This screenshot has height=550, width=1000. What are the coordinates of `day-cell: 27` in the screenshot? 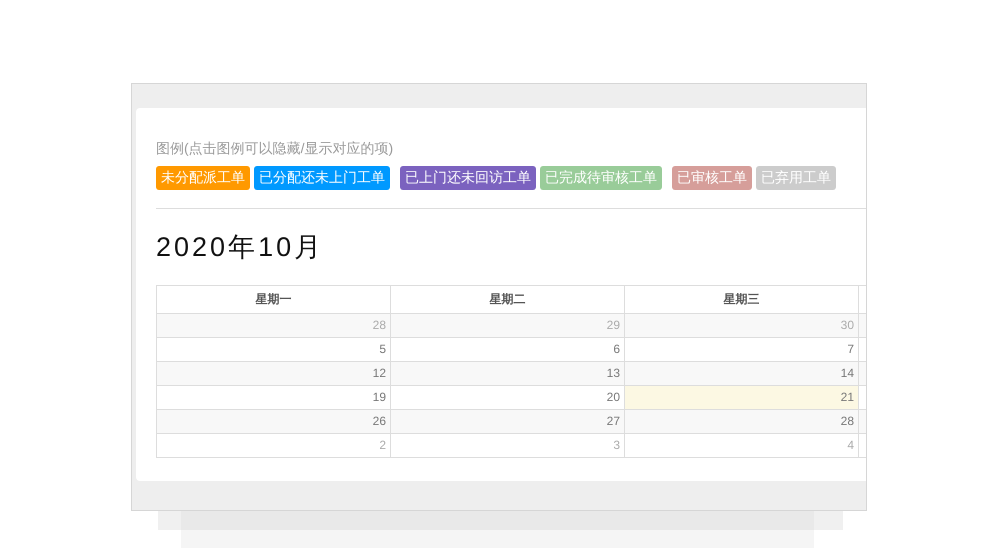 It's located at (508, 422).